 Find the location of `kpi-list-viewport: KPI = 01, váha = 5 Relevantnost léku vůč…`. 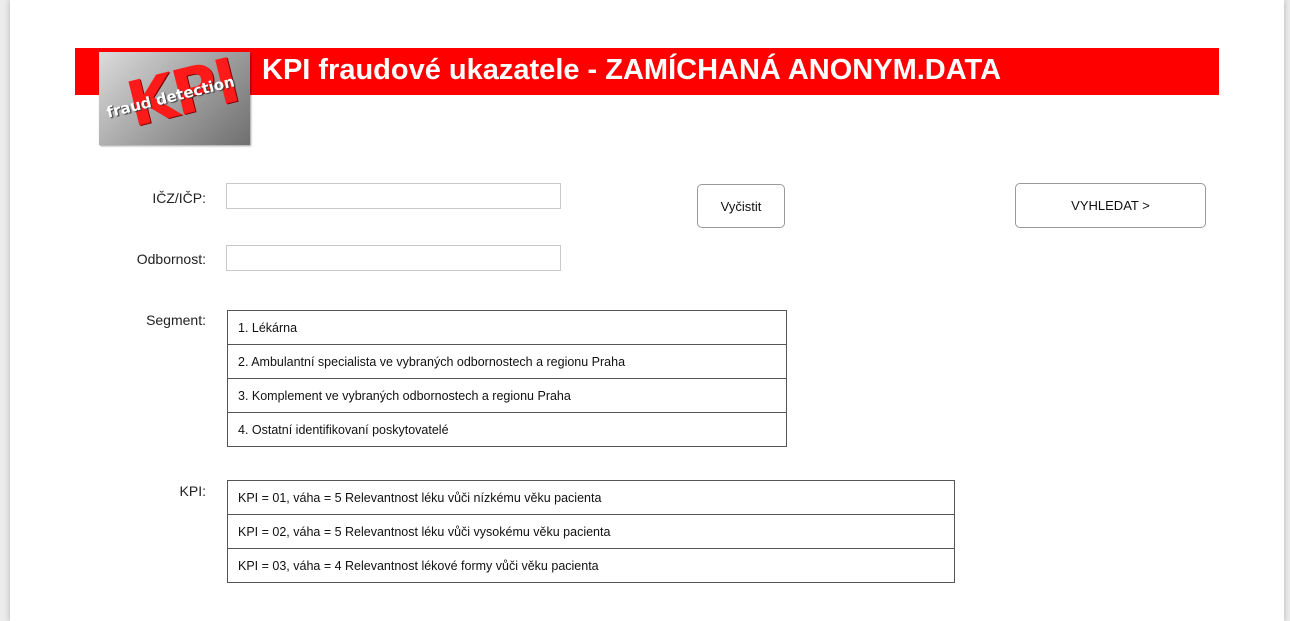

kpi-list-viewport: KPI = 01, váha = 5 Relevantnost léku vůč… is located at coordinates (591, 533).